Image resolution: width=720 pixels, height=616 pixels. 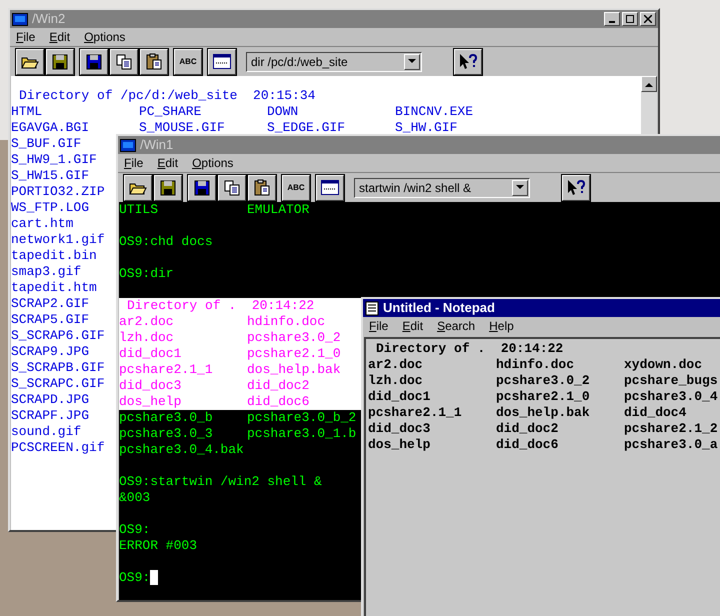 What do you see at coordinates (50, 400) in the screenshot?
I see `terminal-text: SCRAPD.JPG` at bounding box center [50, 400].